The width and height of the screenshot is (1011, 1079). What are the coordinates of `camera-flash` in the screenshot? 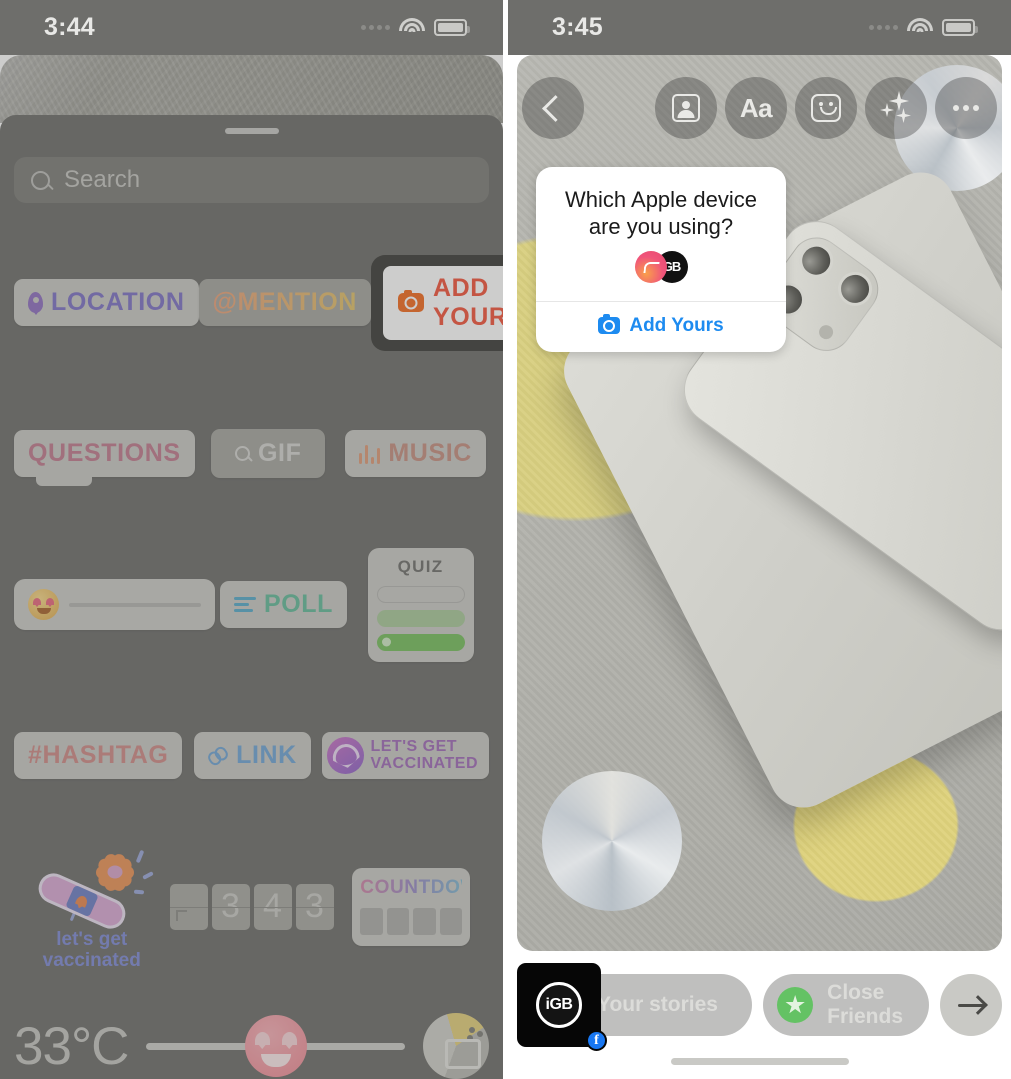 It's located at (826, 332).